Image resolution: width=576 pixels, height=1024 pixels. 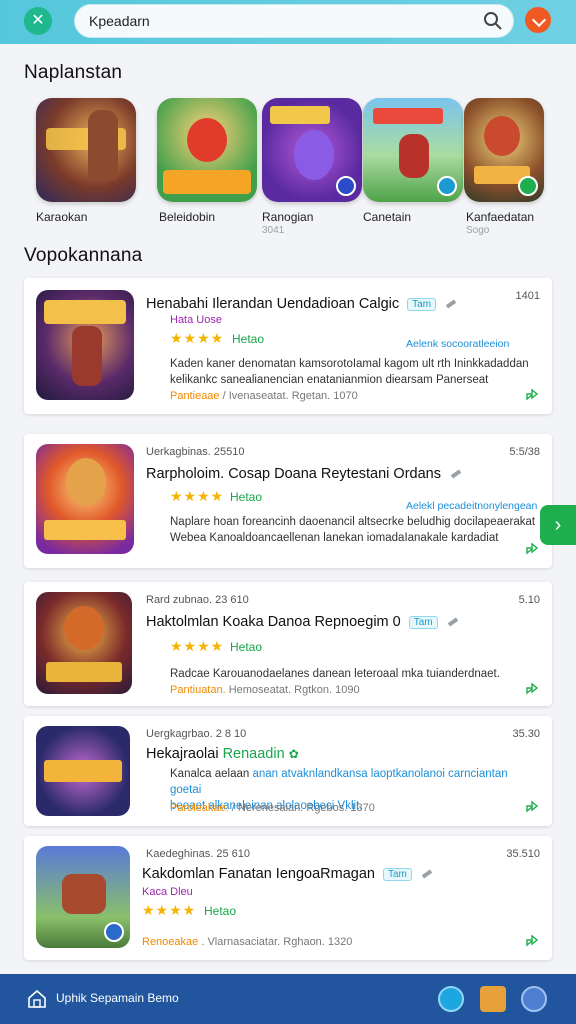 What do you see at coordinates (293, 754) in the screenshot?
I see `sparkle-icon: ✿` at bounding box center [293, 754].